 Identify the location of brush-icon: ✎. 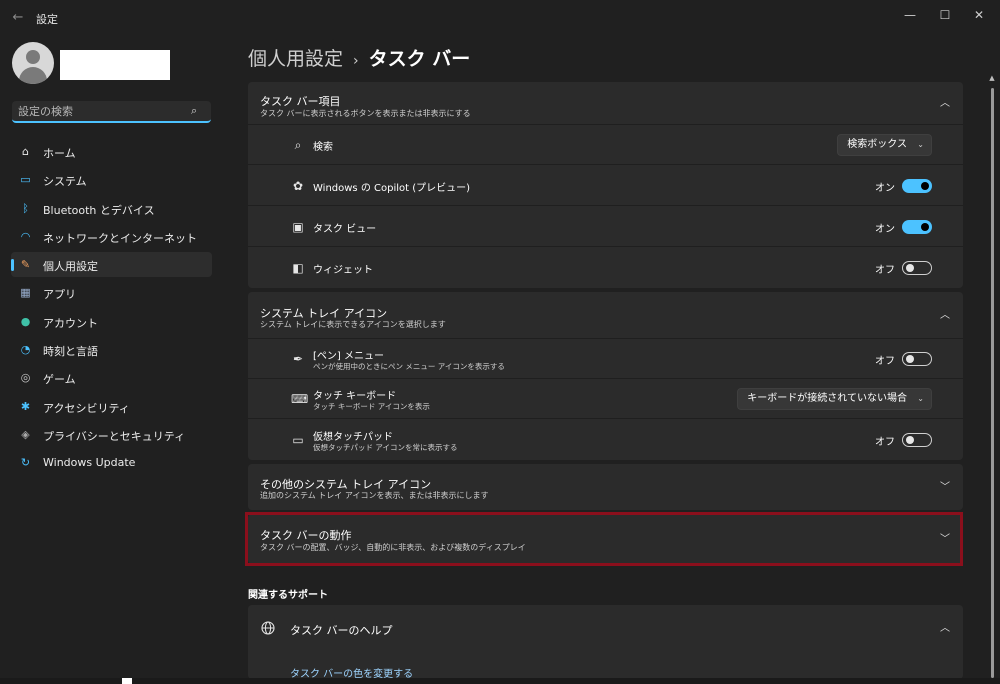
(25, 265).